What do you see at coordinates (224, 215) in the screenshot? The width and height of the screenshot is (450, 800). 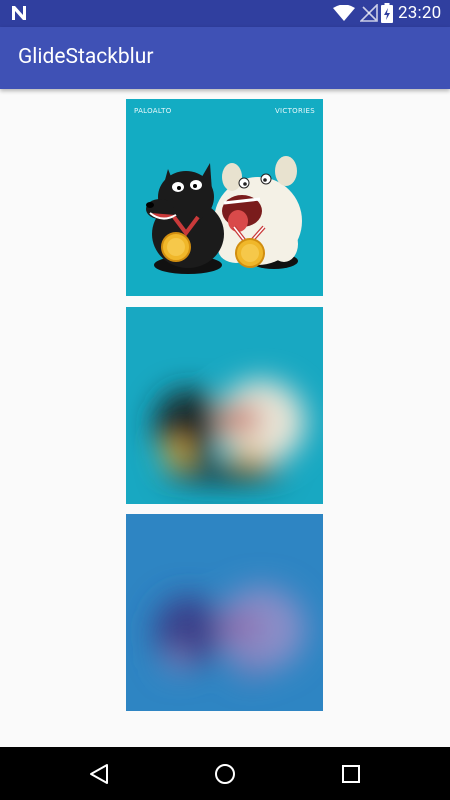 I see `dogs-illustration` at bounding box center [224, 215].